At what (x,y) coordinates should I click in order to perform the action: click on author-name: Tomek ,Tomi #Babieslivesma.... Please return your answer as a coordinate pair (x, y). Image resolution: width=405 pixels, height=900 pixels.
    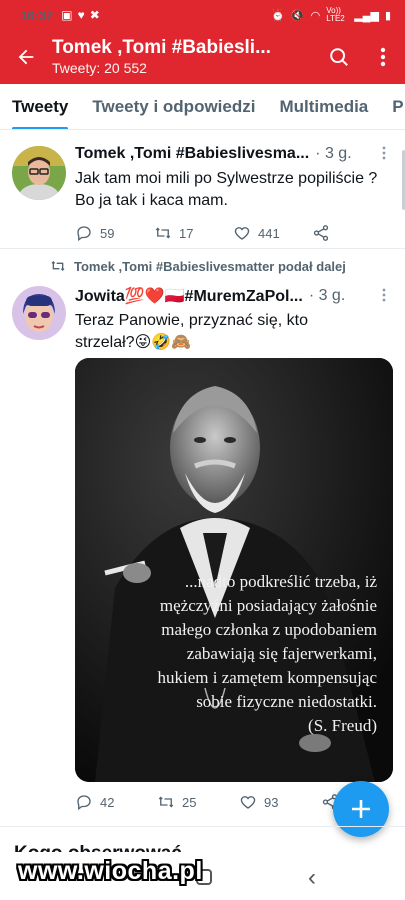
    Looking at the image, I should click on (192, 154).